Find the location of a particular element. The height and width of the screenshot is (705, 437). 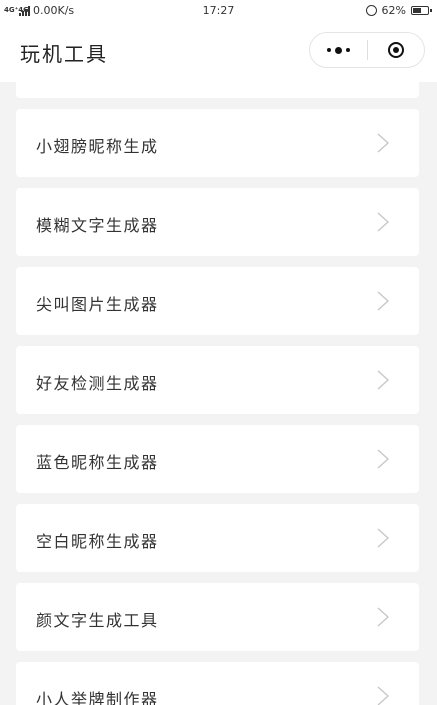

more-button is located at coordinates (338, 50).